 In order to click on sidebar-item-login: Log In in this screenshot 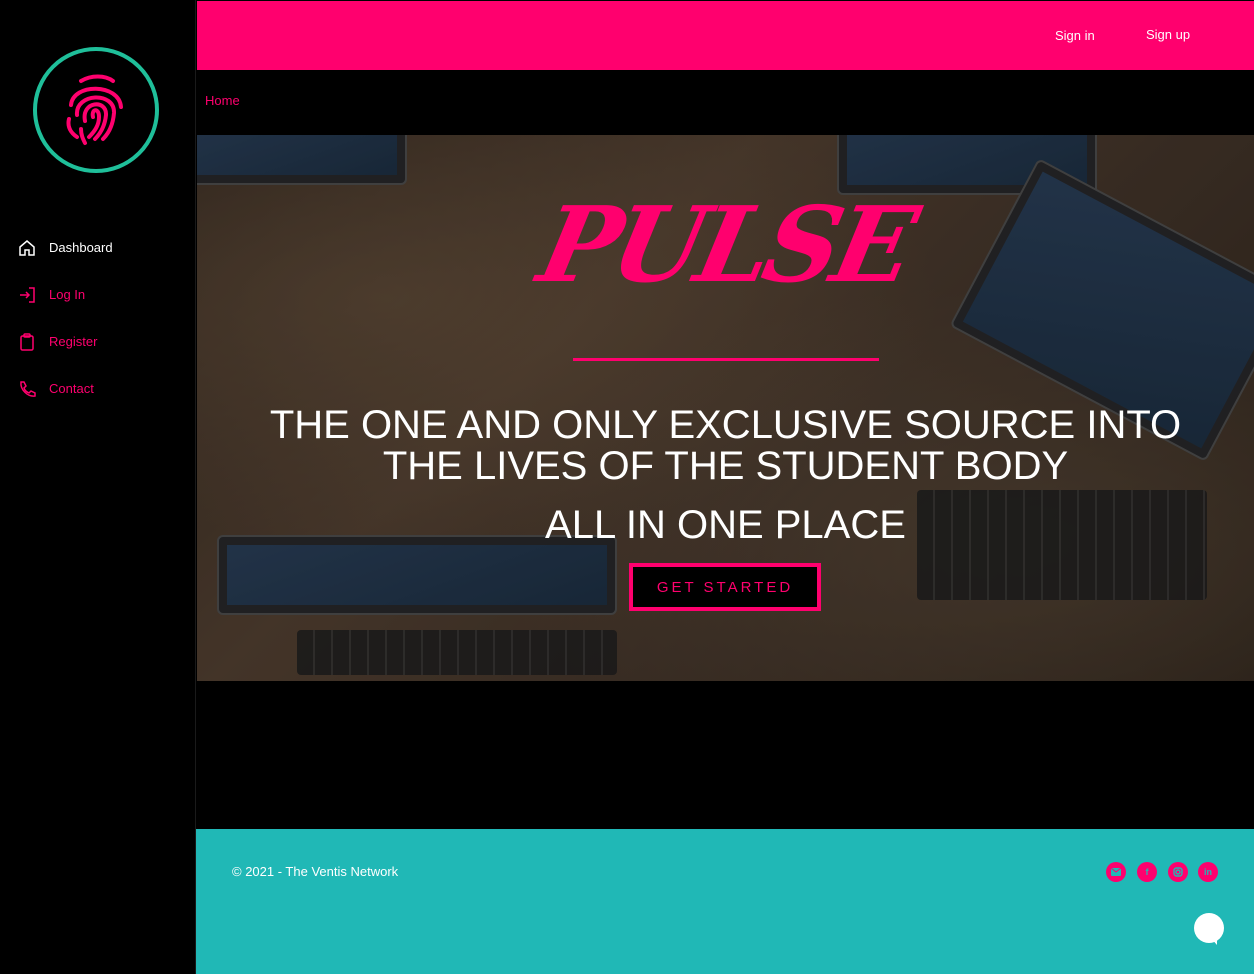, I will do `click(98, 294)`.